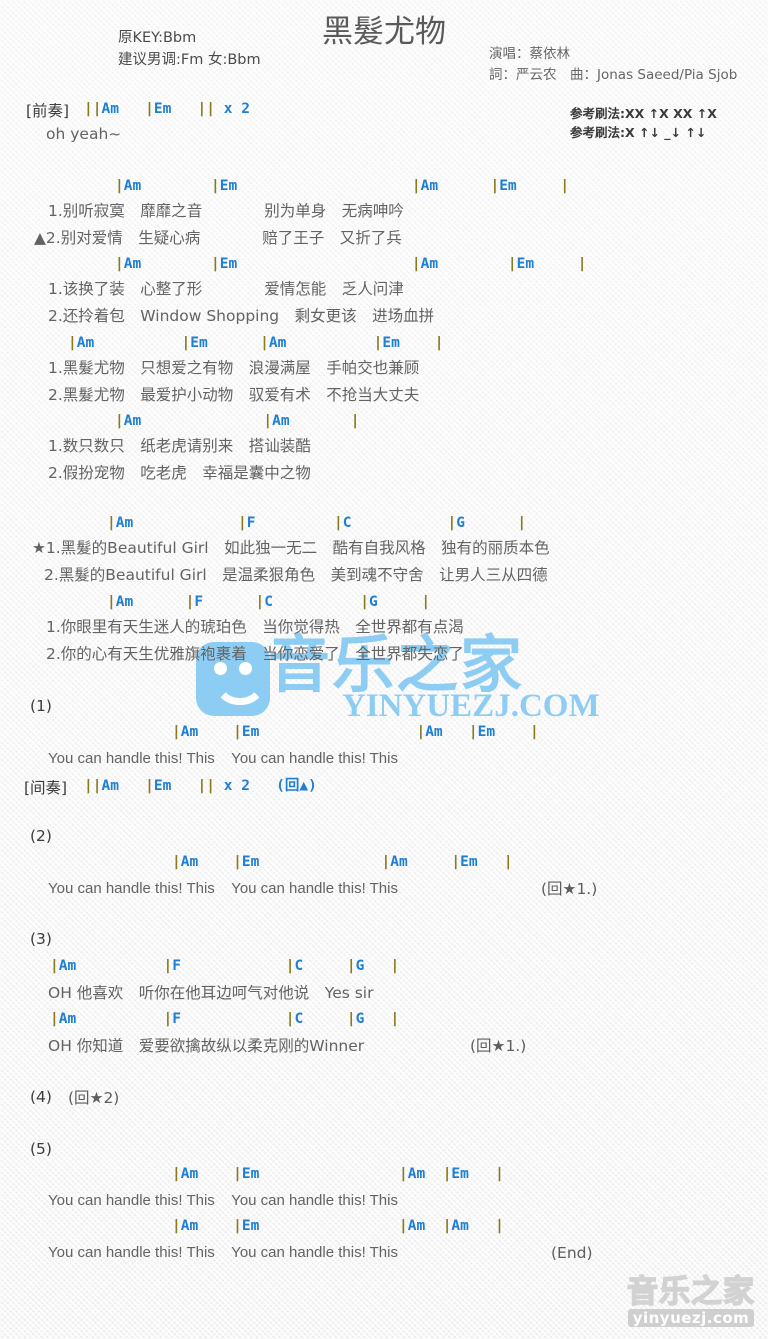  What do you see at coordinates (241, 316) in the screenshot?
I see `verse2-line2: 2.还拎着包 Window Shopping 剩女更该 进场血拼` at bounding box center [241, 316].